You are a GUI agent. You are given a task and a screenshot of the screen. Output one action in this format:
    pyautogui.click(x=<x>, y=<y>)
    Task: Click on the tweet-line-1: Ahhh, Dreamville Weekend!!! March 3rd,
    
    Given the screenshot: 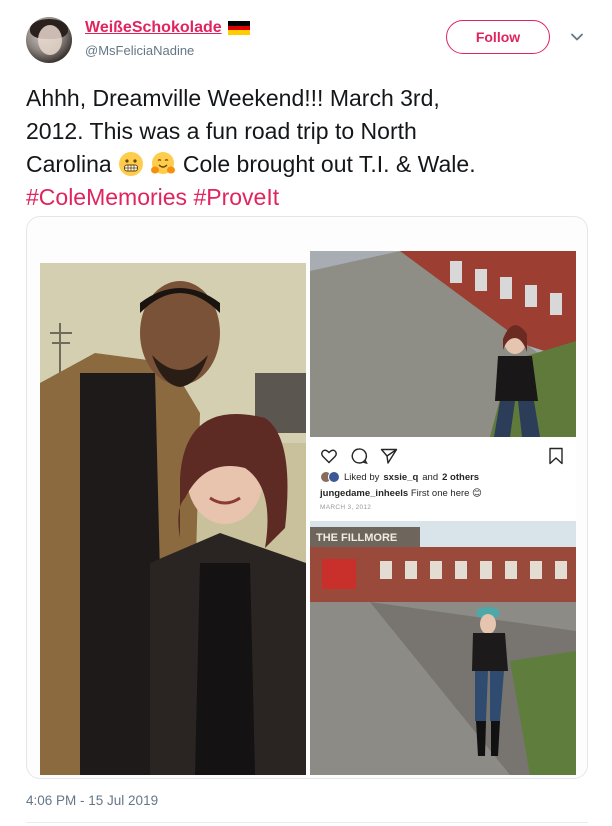 What is the action you would take?
    pyautogui.click(x=233, y=98)
    